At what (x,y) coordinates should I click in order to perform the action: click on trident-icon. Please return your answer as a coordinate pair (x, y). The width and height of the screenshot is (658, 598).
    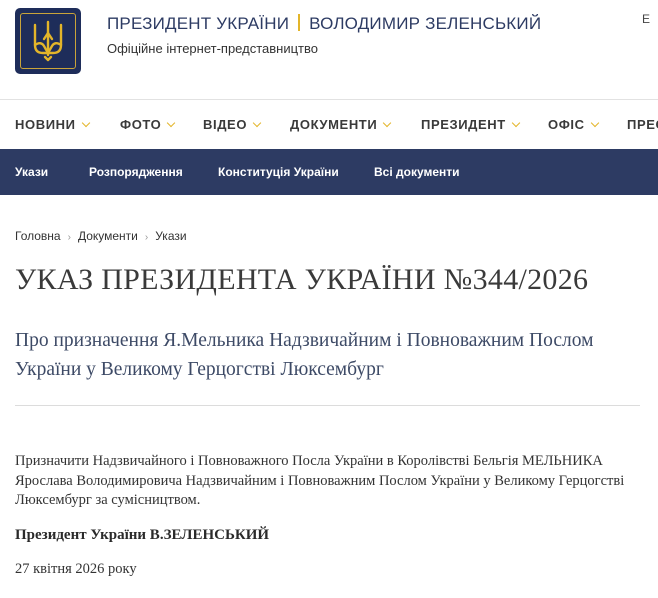
    Looking at the image, I should click on (48, 41).